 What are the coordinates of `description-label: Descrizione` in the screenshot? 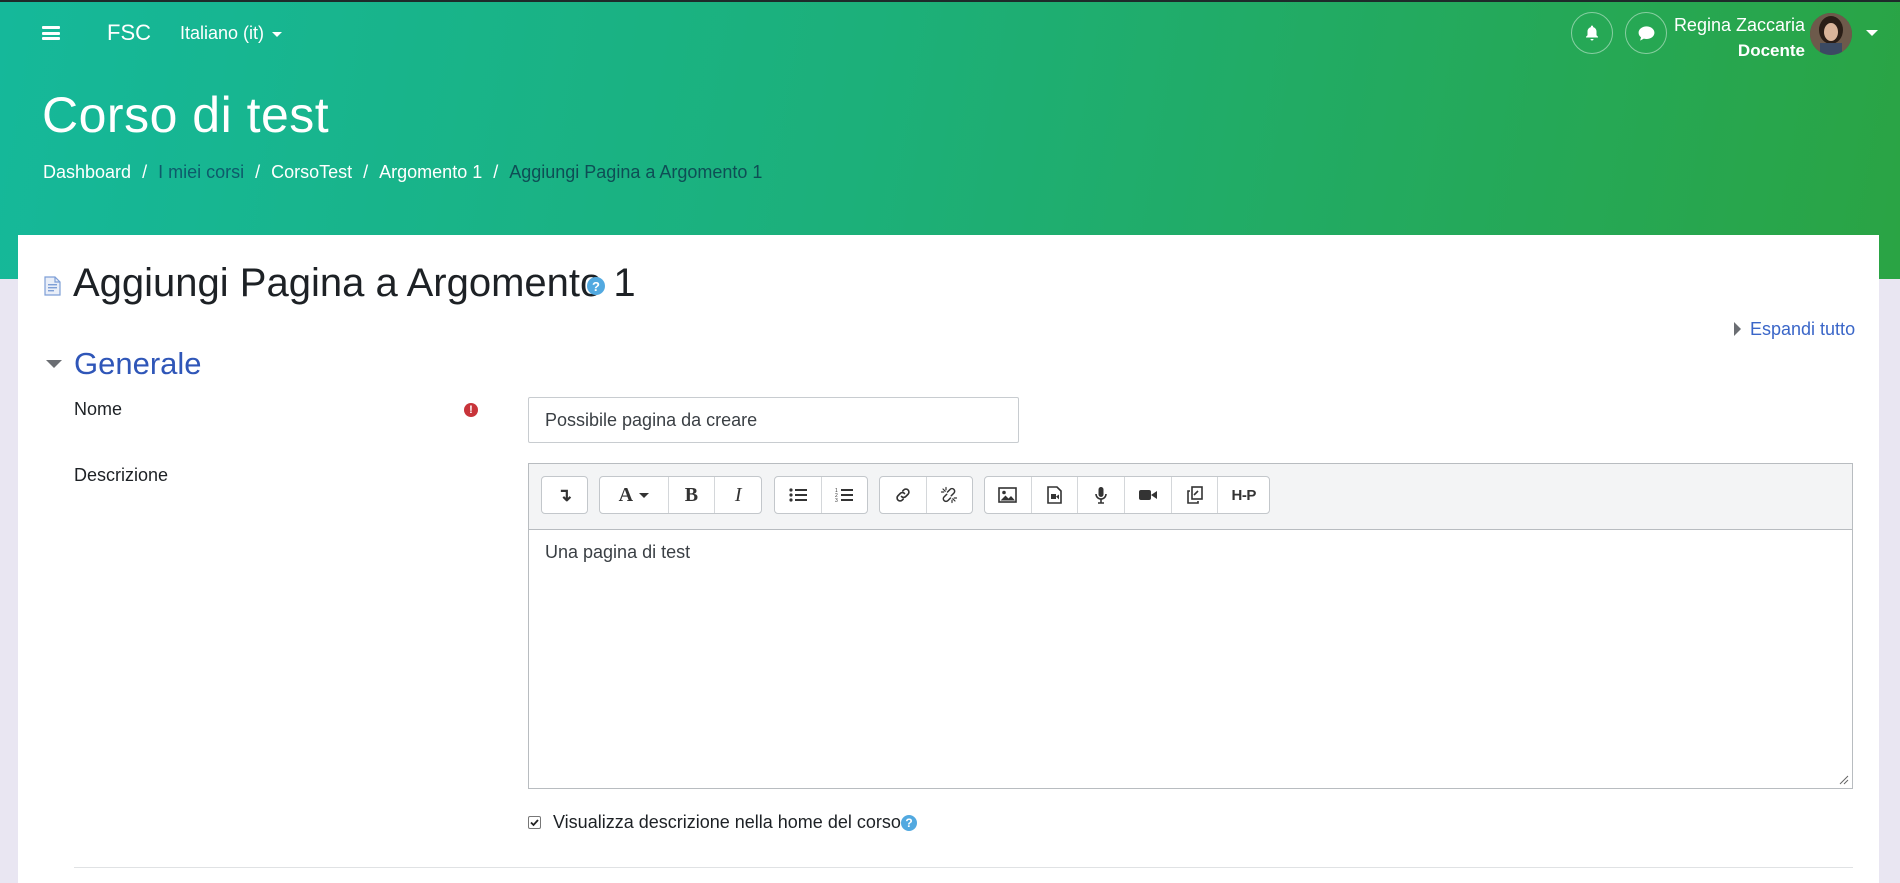 It's located at (121, 475).